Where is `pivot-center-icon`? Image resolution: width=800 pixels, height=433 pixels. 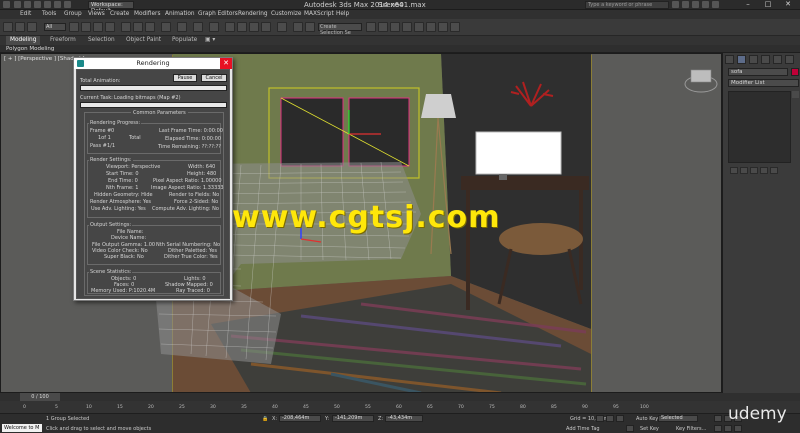 pivot-center-icon is located at coordinates (182, 27).